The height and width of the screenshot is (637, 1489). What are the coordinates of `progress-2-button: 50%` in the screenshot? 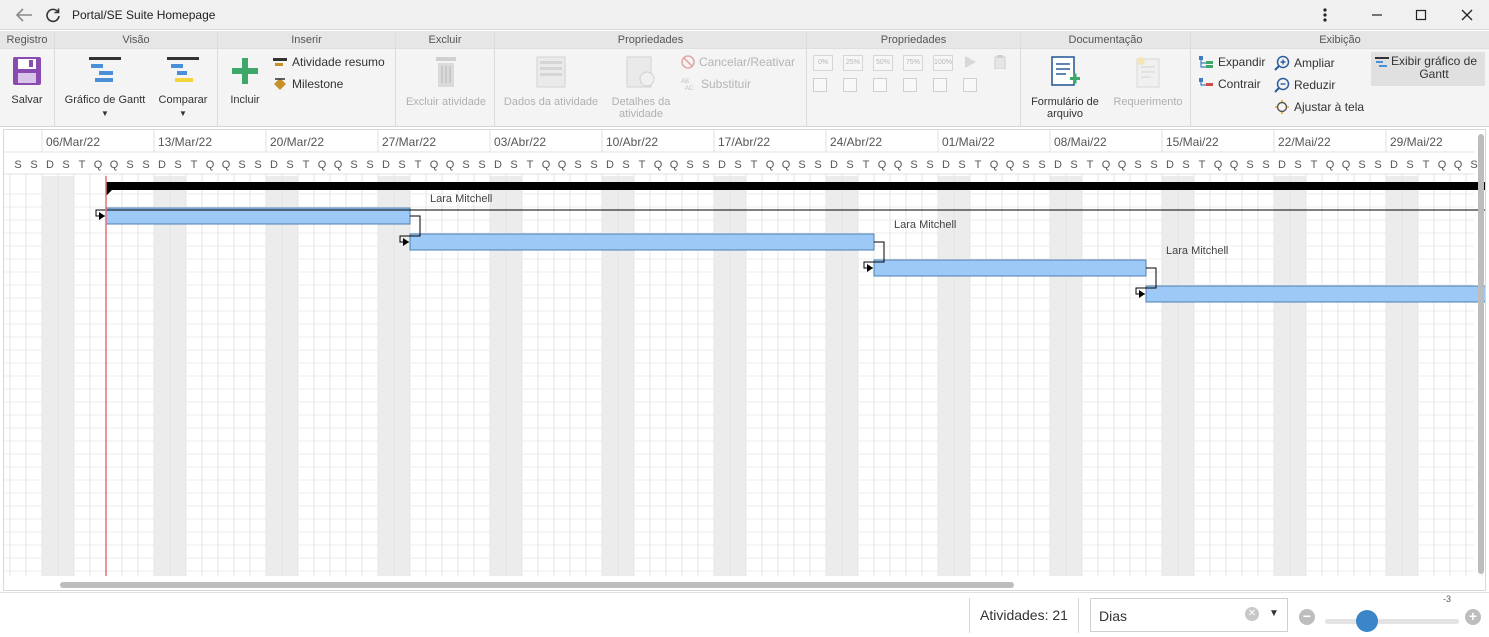 It's located at (883, 63).